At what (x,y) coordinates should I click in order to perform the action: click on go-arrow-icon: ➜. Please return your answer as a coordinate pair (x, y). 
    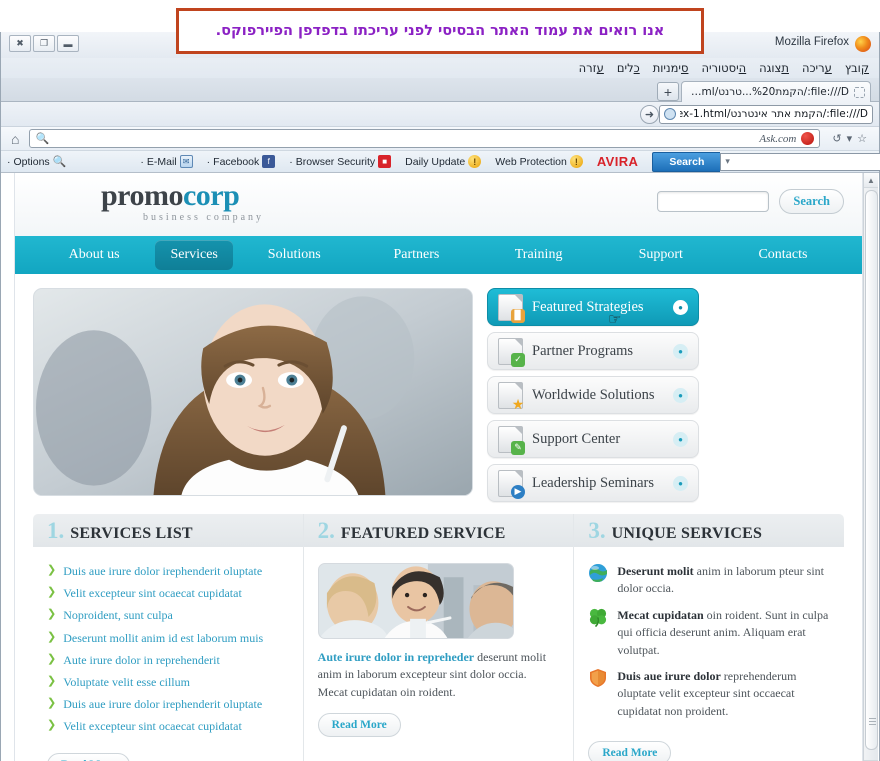
    Looking at the image, I should click on (649, 114).